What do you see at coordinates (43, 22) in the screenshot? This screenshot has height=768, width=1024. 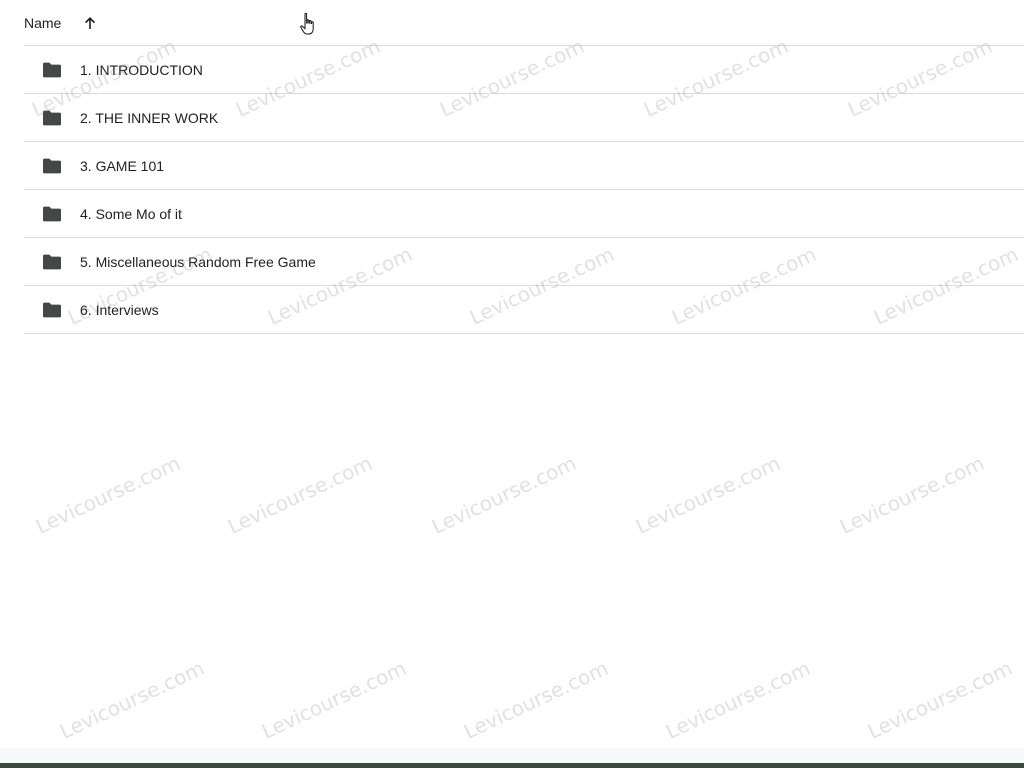 I see `name-column-label: Name` at bounding box center [43, 22].